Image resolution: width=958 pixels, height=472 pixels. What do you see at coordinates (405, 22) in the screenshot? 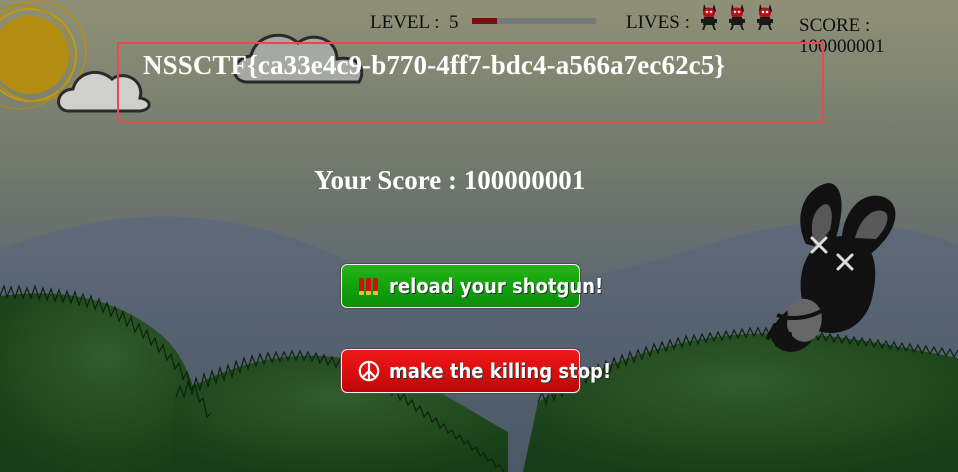
I see `level-label: LEVEL :` at bounding box center [405, 22].